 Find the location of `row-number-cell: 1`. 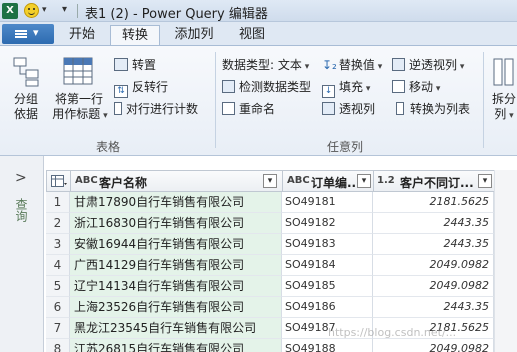

row-number-cell: 1 is located at coordinates (58, 202).